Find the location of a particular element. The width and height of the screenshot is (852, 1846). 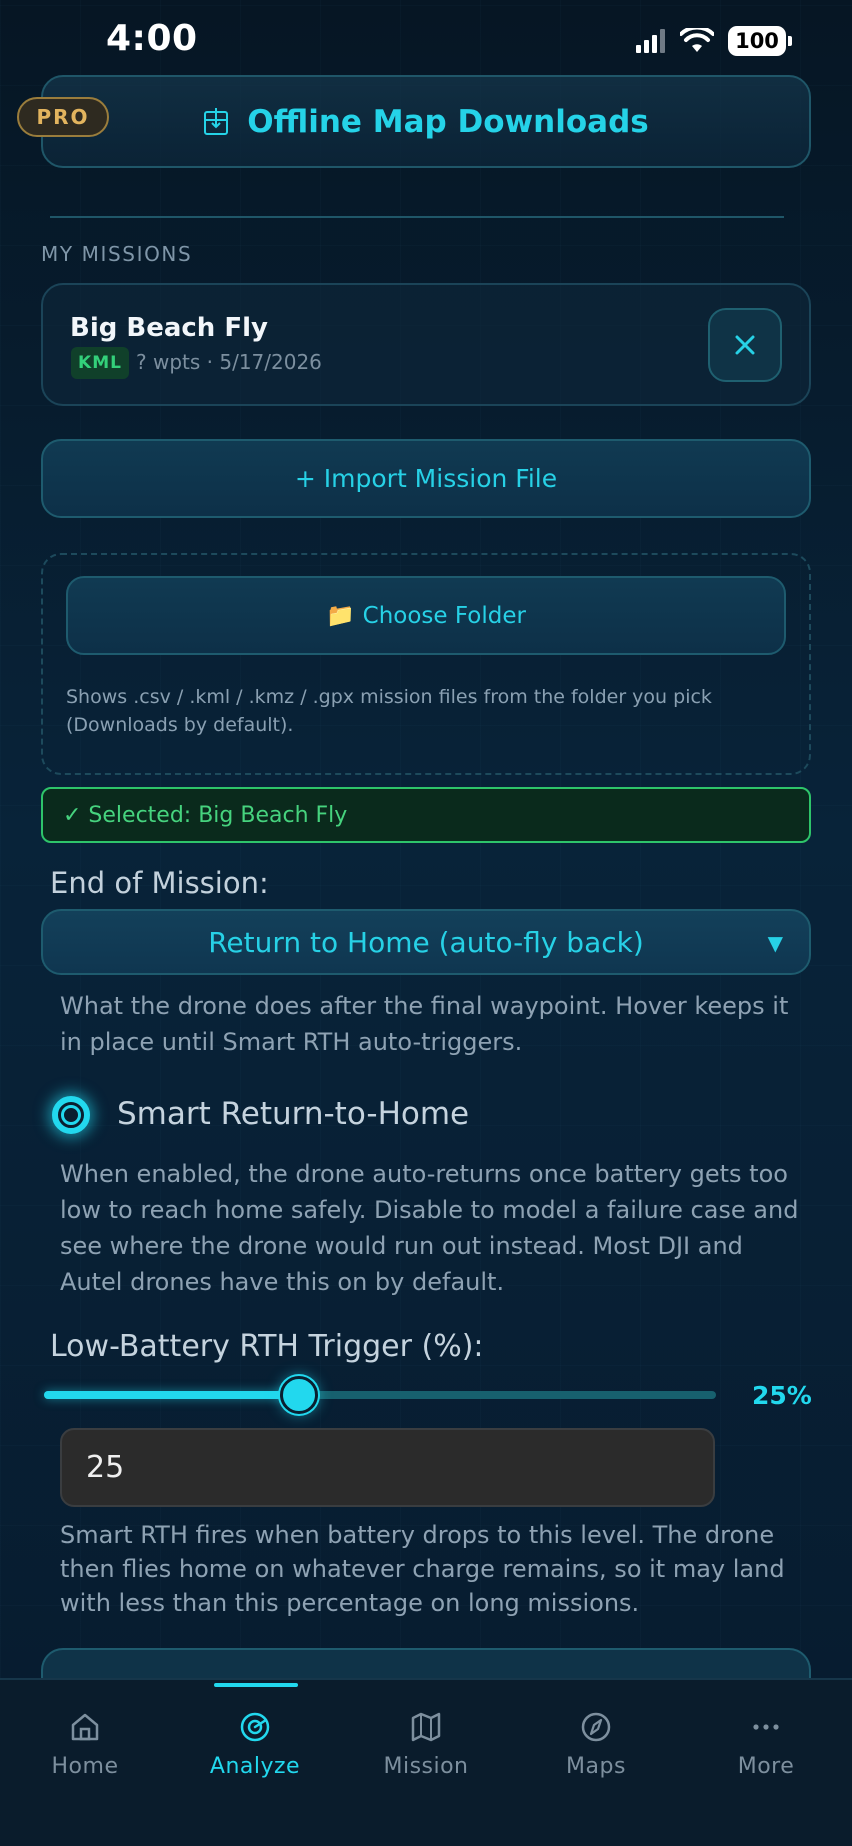

home-icon is located at coordinates (85, 1727).